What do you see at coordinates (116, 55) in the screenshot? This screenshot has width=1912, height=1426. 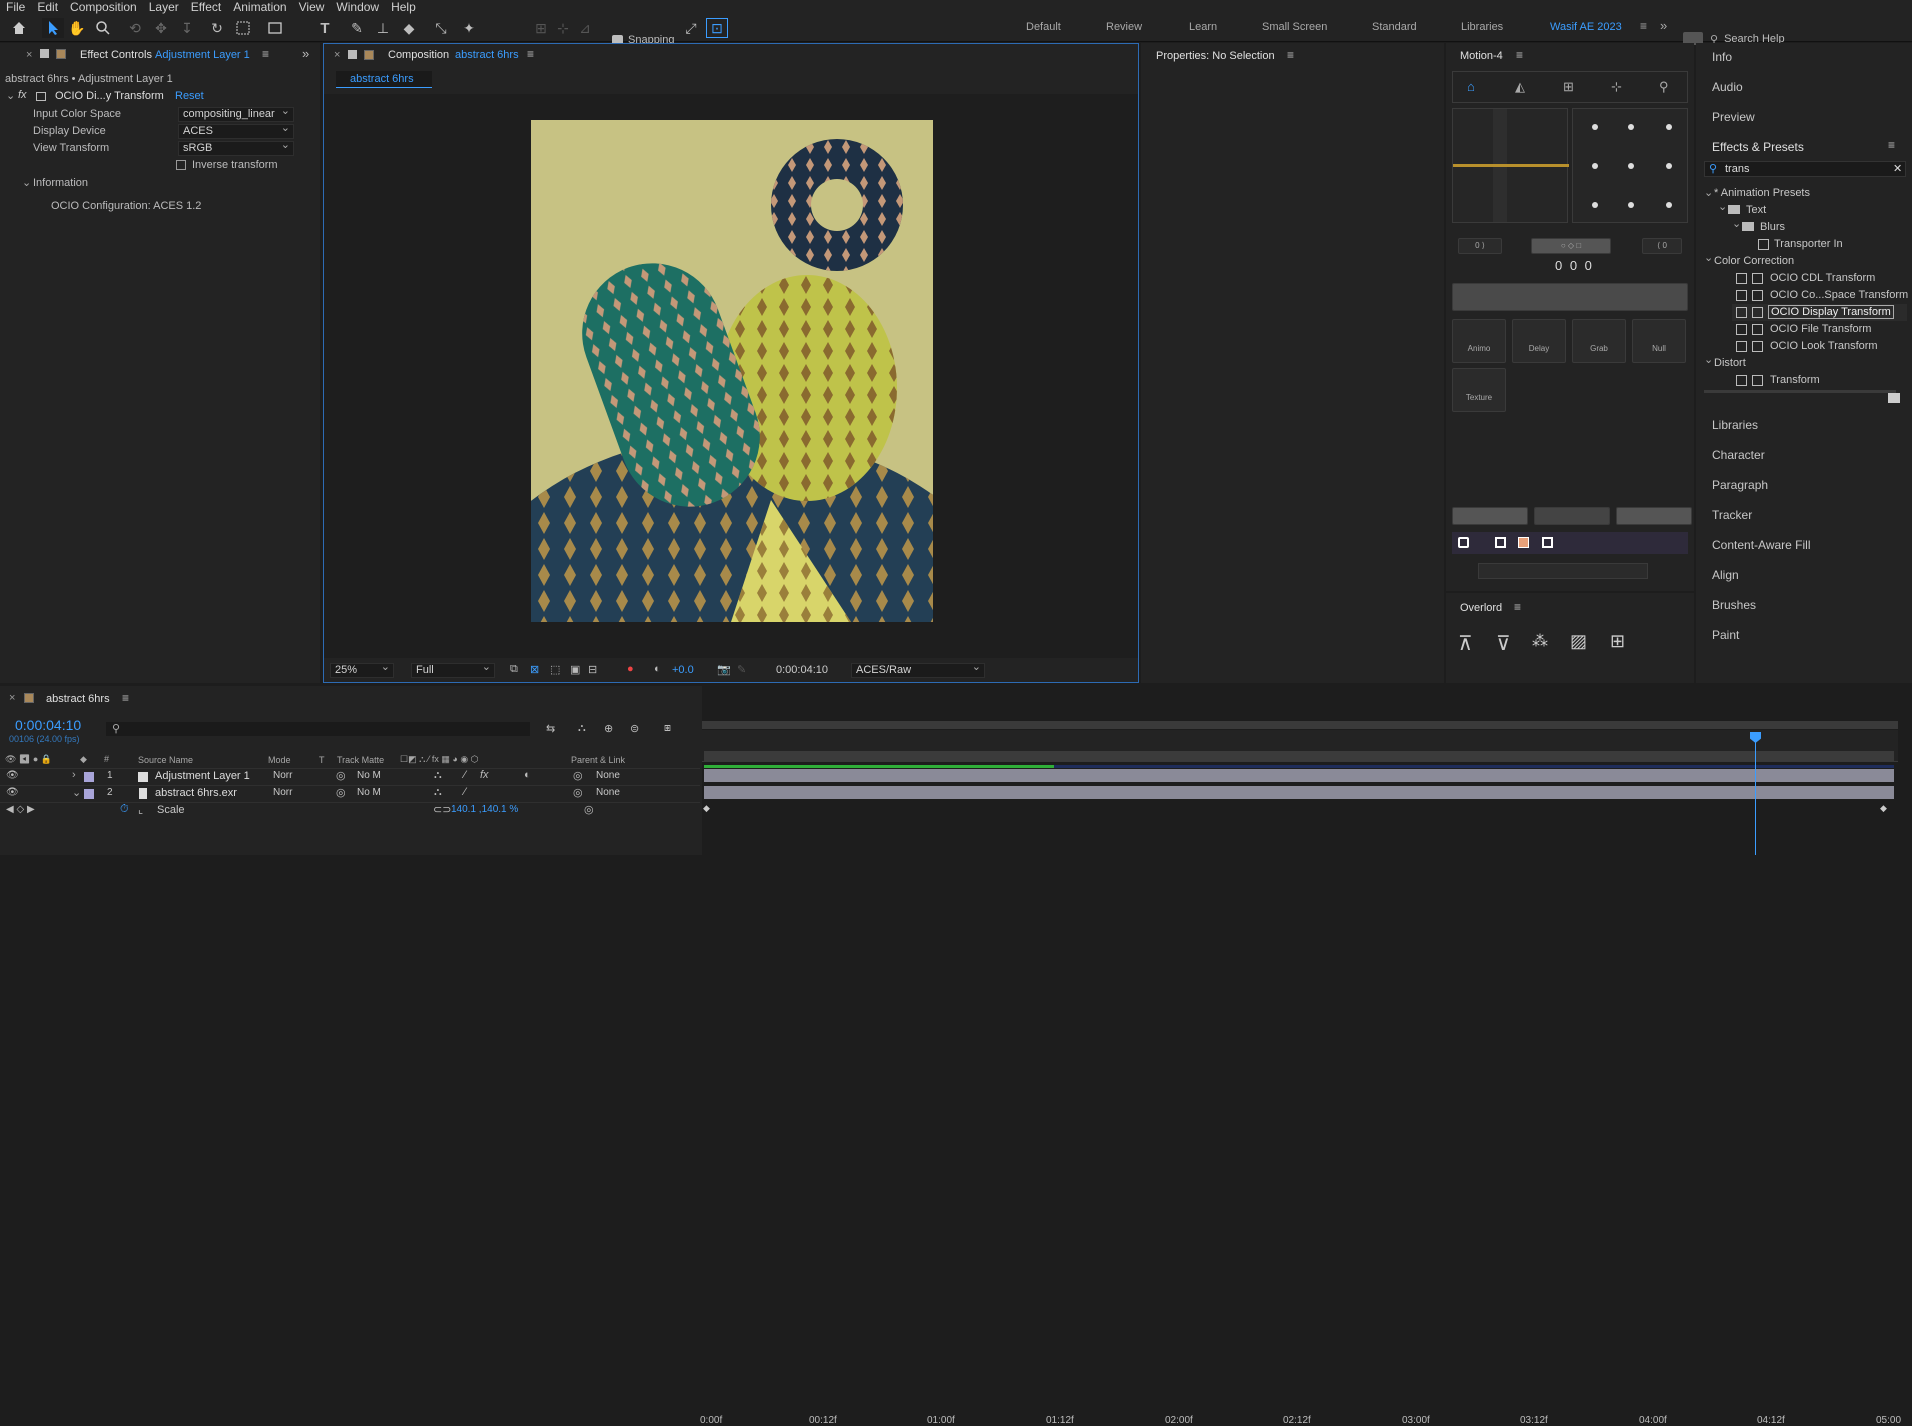 I see `effect-controls-tab-title: Effect Controls` at bounding box center [116, 55].